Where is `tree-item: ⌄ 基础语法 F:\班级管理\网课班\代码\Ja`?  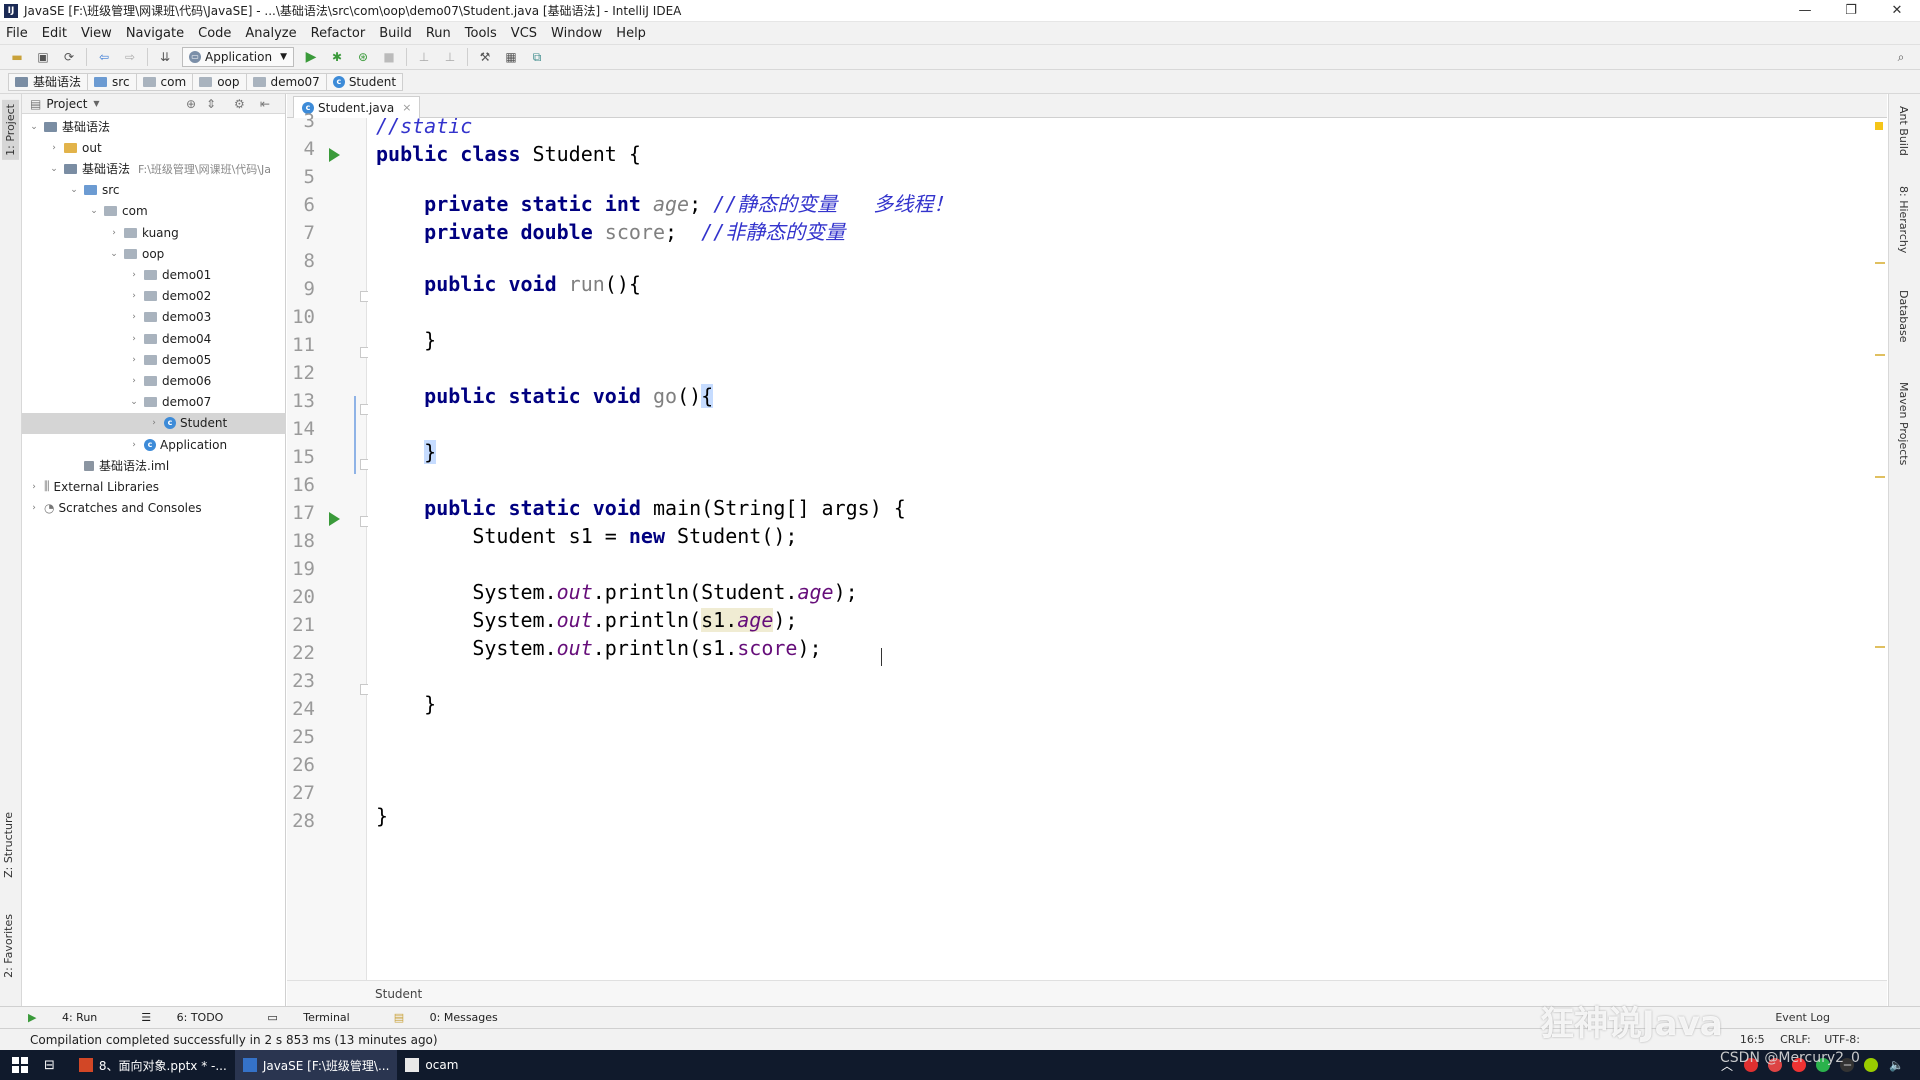 tree-item: ⌄ 基础语法 F:\班级管理\网课班\代码\Ja is located at coordinates (154, 168).